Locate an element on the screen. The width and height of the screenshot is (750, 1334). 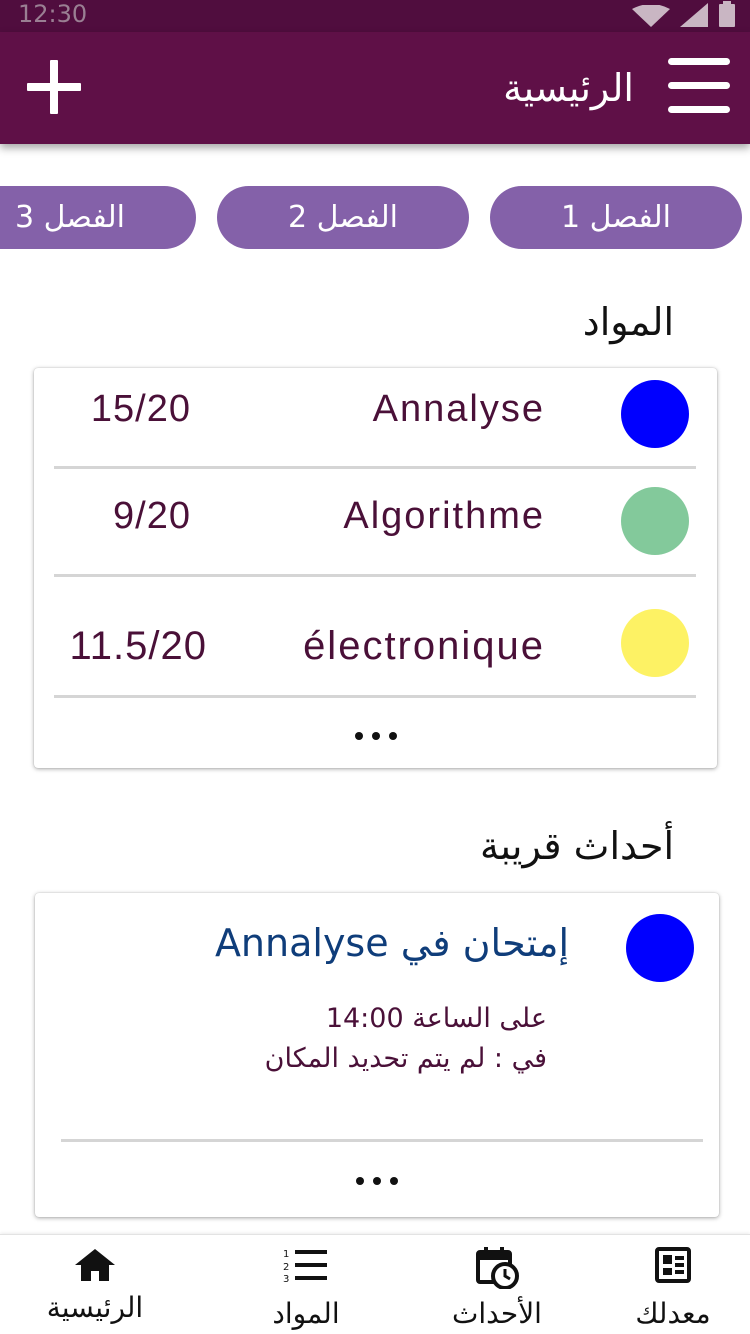
semester-tabs: الفصل 1 الفصل 2 الفصل 3 is located at coordinates (375, 218).